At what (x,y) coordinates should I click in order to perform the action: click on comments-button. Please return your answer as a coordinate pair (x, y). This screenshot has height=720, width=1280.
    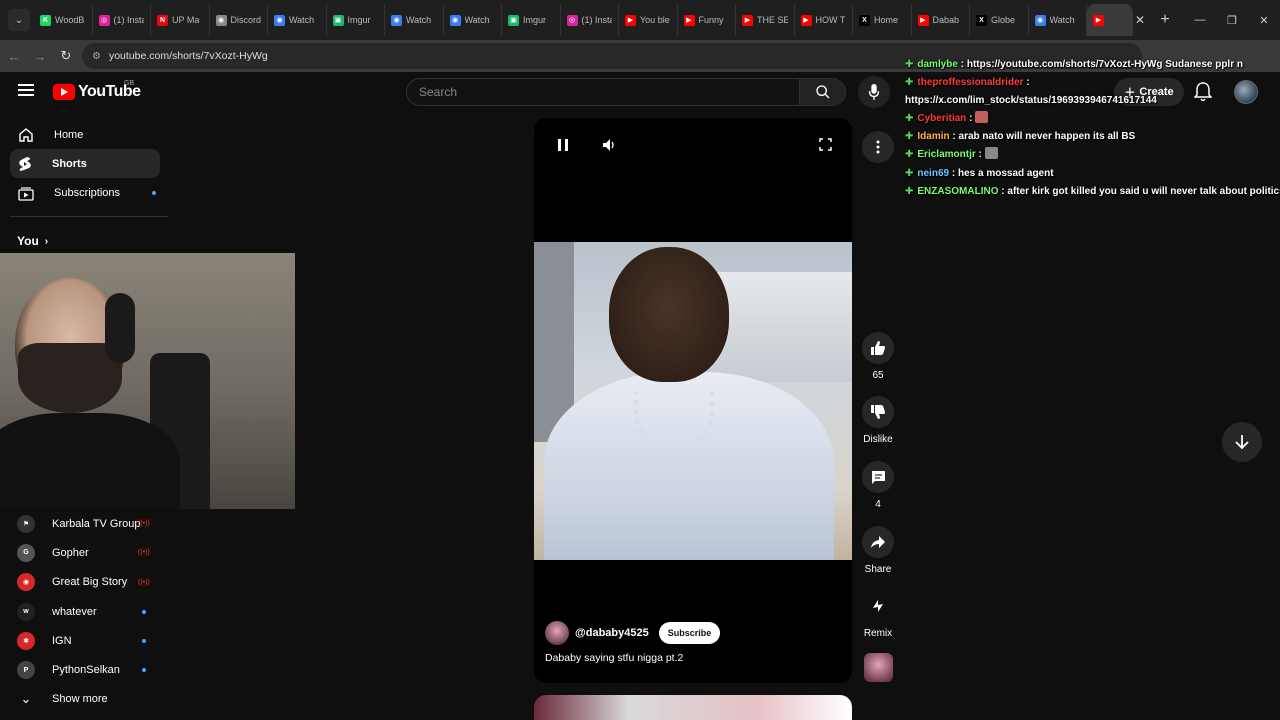
    Looking at the image, I should click on (878, 477).